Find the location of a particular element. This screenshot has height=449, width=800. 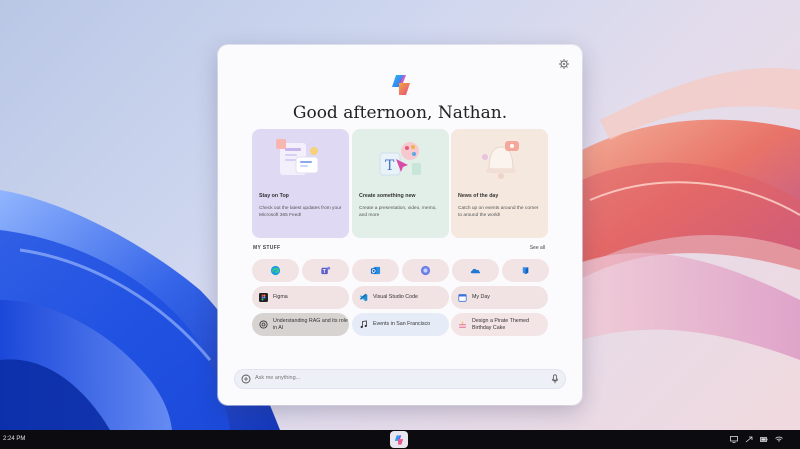

edge-app-button is located at coordinates (275, 270).